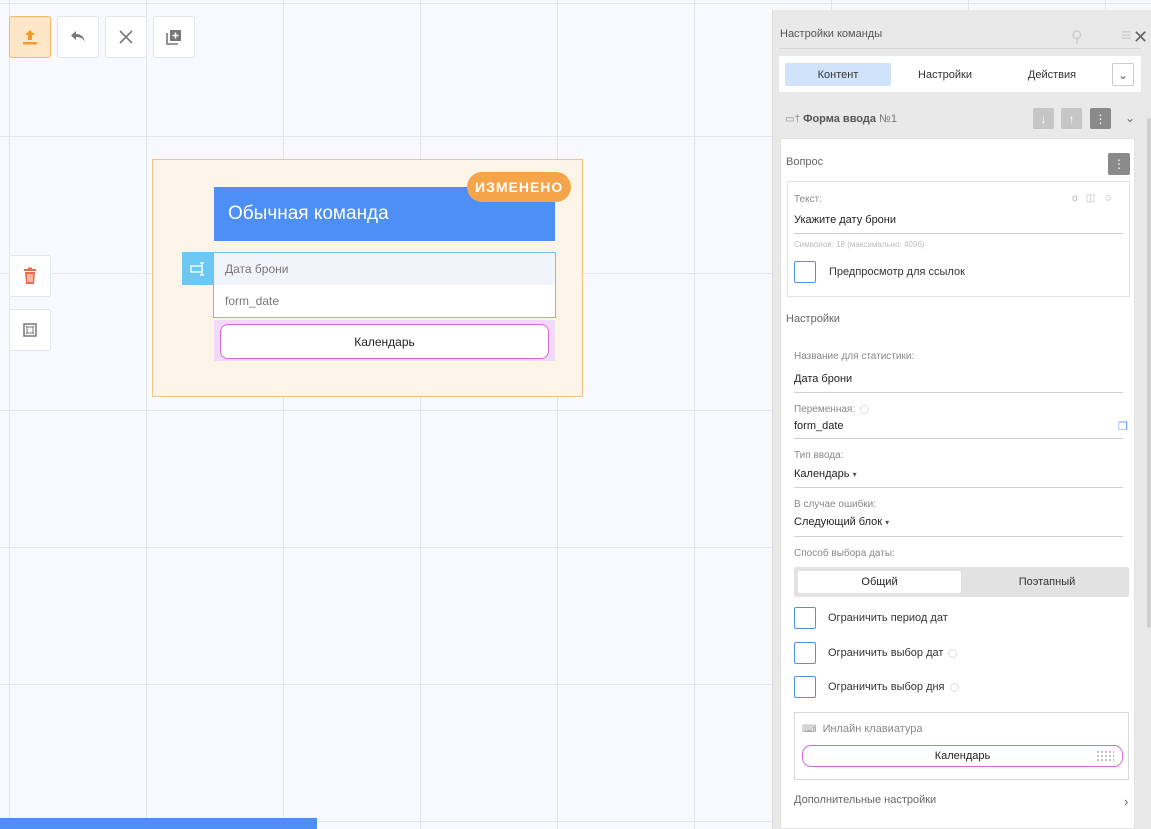 The width and height of the screenshot is (1151, 829). I want to click on limit-day-label: Ограничить выбор дня, so click(893, 687).